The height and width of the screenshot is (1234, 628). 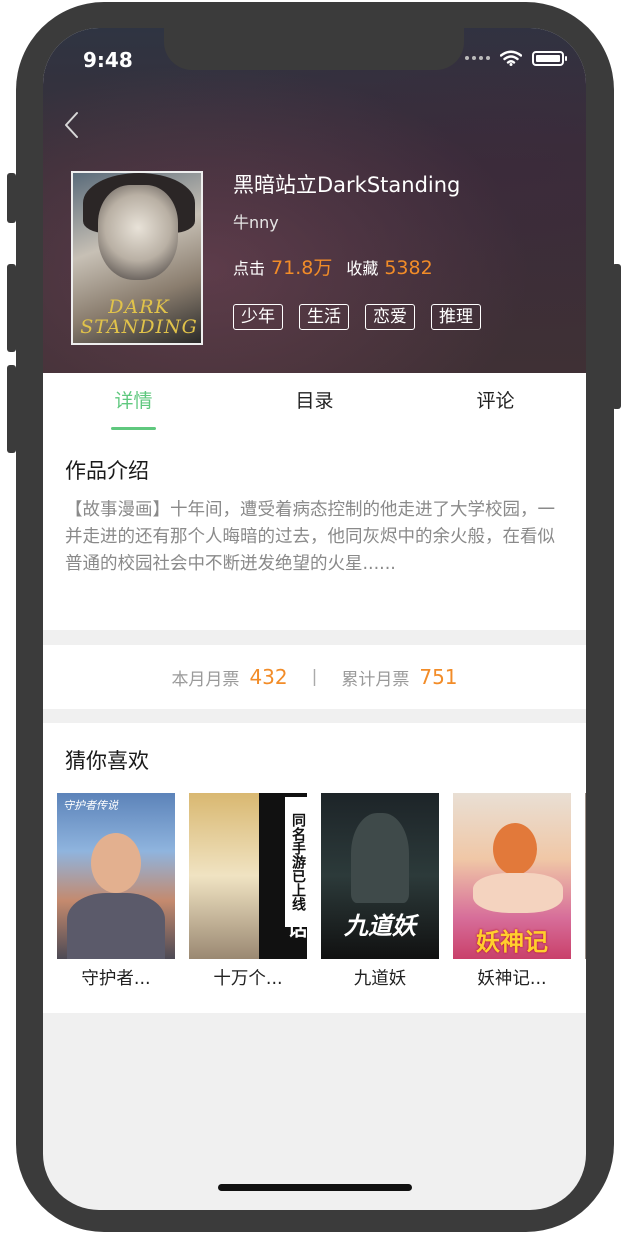 I want to click on cover-subtitle-text: 同名手游已上线, so click(x=296, y=862).